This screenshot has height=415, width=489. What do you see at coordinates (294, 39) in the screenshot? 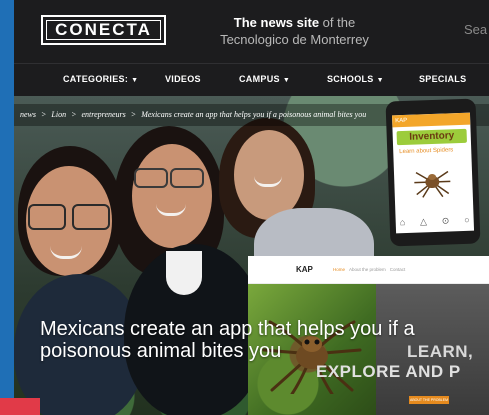
I see `tagline-institution: Tecnologico de Monterrey` at bounding box center [294, 39].